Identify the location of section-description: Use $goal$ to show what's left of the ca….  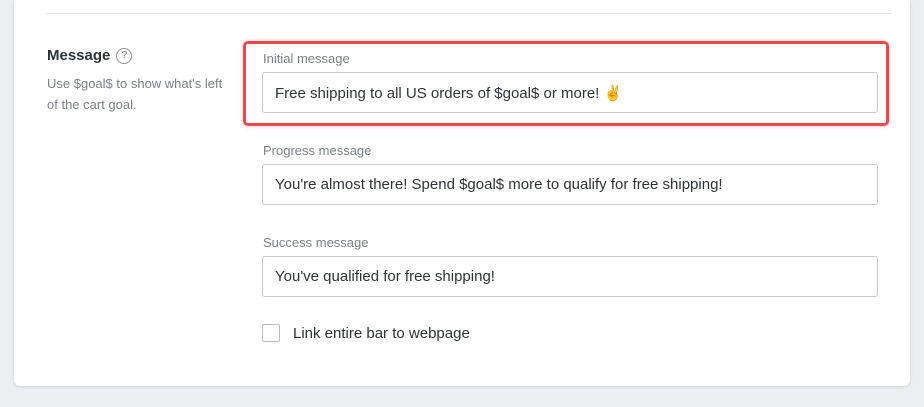
(135, 94).